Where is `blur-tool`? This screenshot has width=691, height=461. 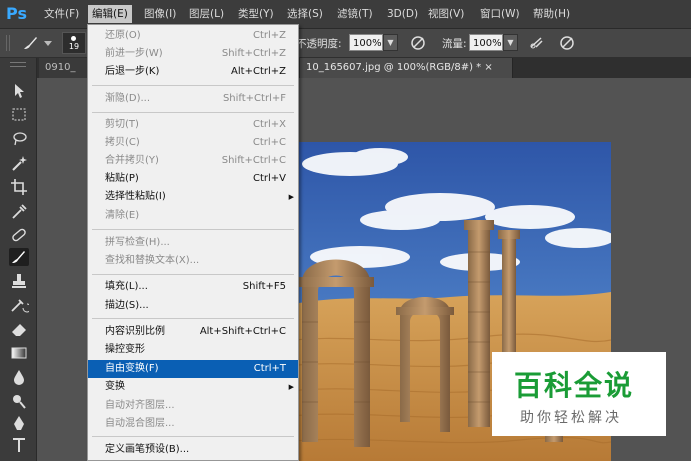 blur-tool is located at coordinates (19, 377).